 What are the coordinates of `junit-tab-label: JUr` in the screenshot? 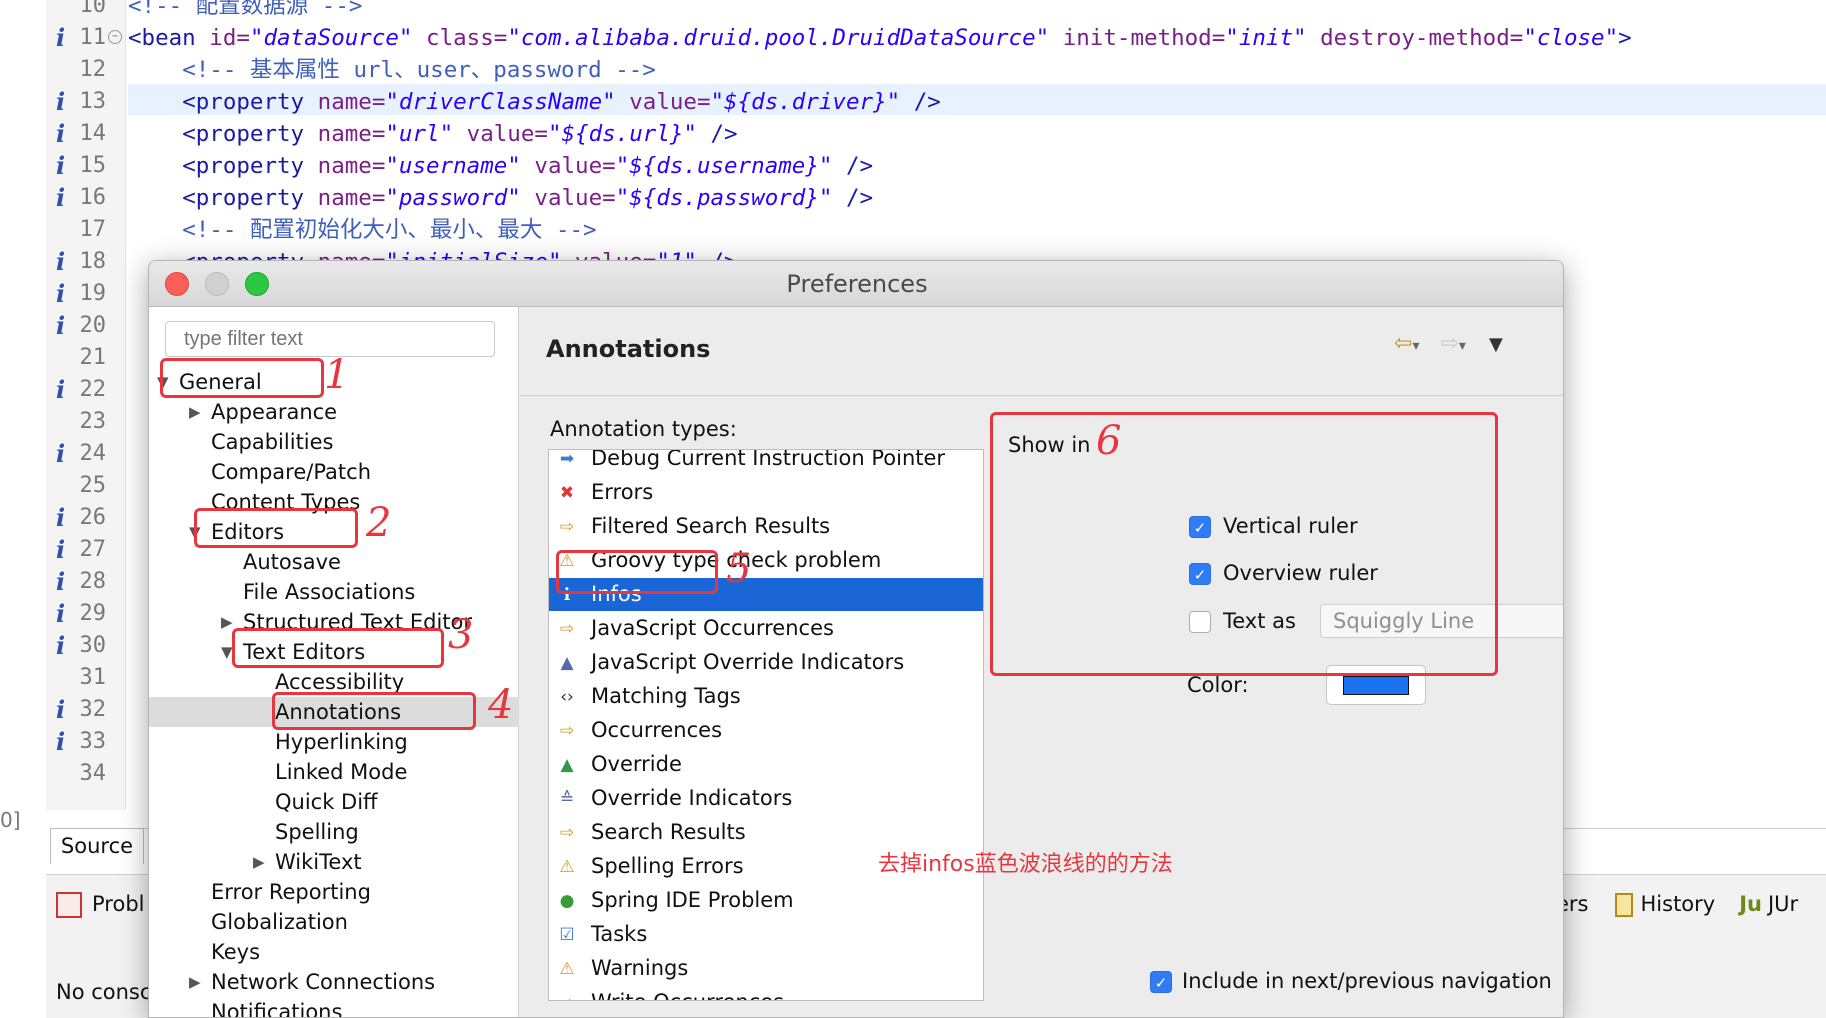 It's located at (1783, 904).